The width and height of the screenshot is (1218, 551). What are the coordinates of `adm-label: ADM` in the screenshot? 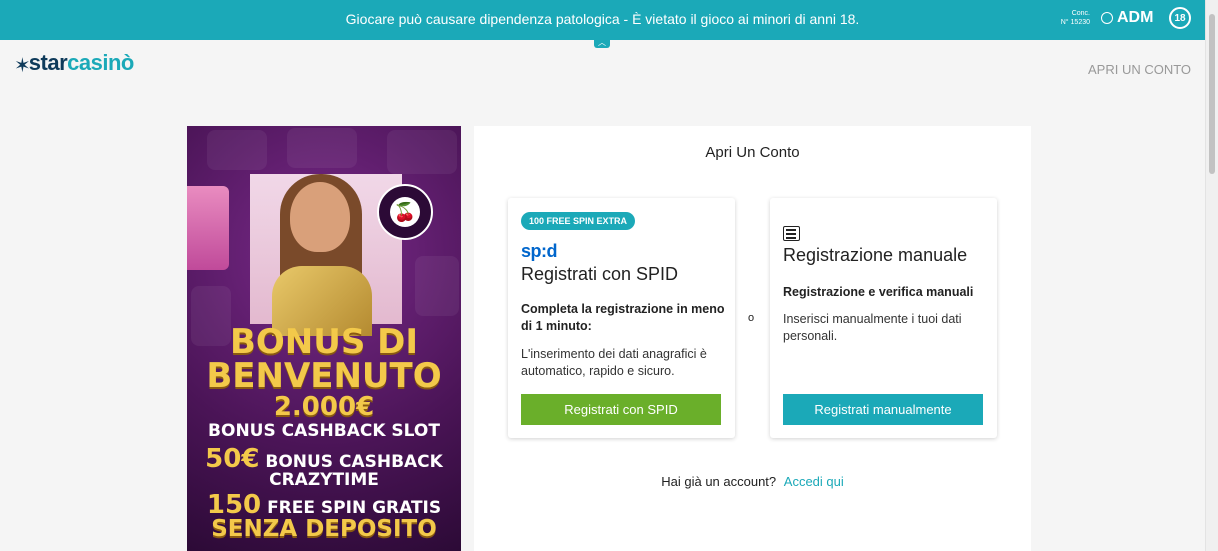 It's located at (1135, 17).